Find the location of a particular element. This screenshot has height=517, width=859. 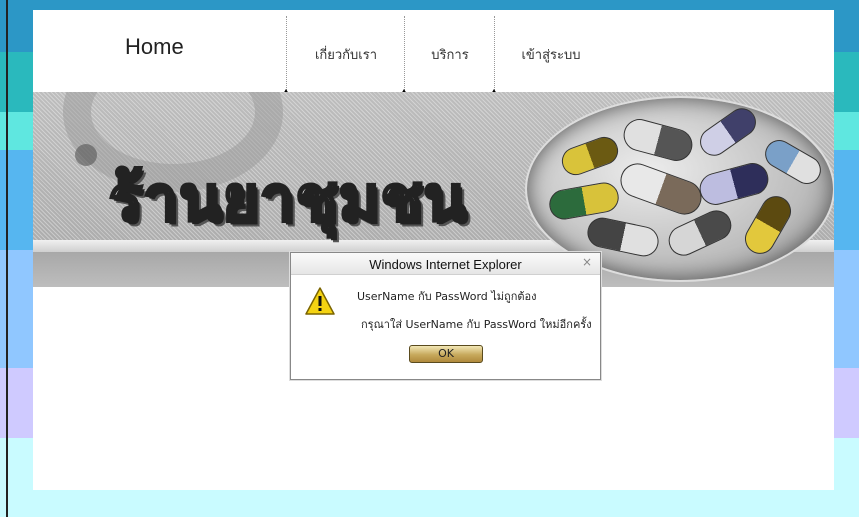

dialog-title: Windows Internet Explorer is located at coordinates (445, 264).